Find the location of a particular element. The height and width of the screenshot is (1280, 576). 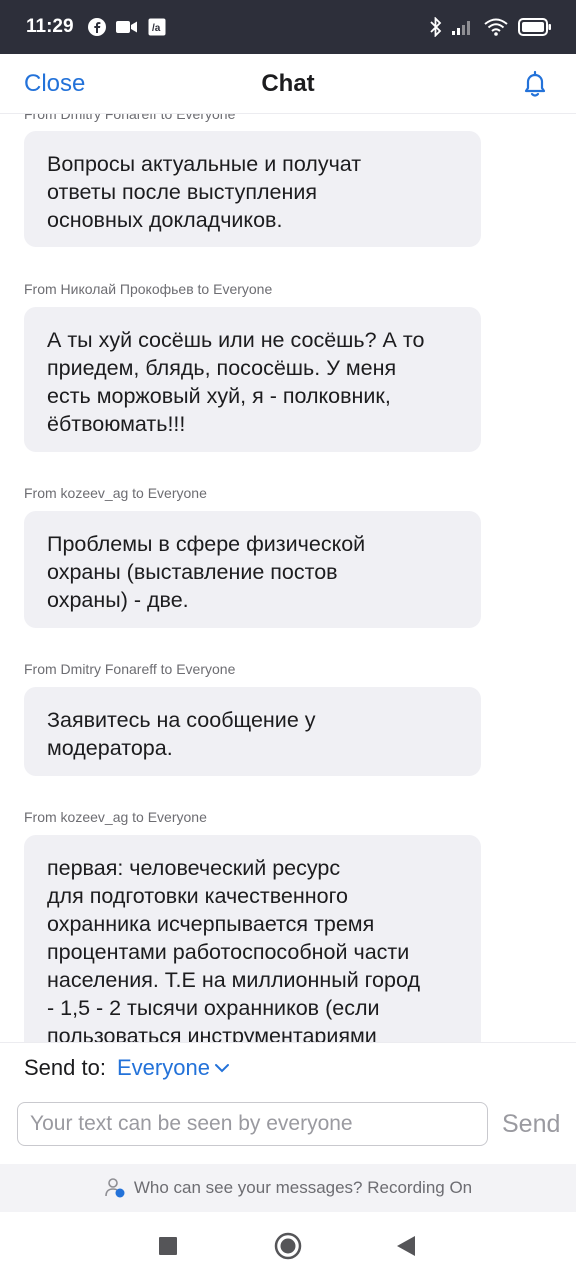

app-notification-icon: /a is located at coordinates (157, 27).